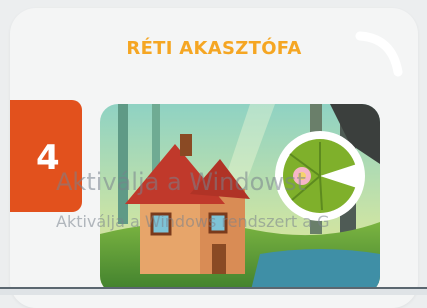 The image size is (427, 308). I want to click on corner-swoosh-decoration, so click(379, 54).